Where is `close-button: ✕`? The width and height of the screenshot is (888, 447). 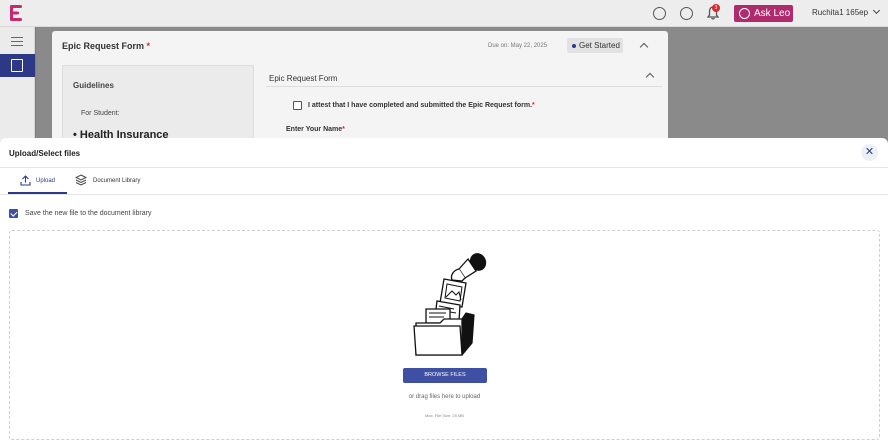 close-button: ✕ is located at coordinates (869, 152).